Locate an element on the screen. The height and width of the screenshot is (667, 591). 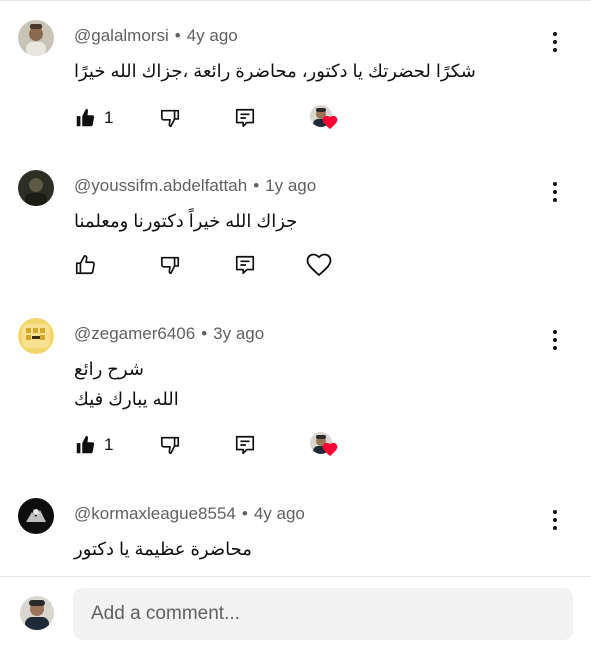
comment-meta: @galalmorsi • 4y ago is located at coordinates (156, 36).